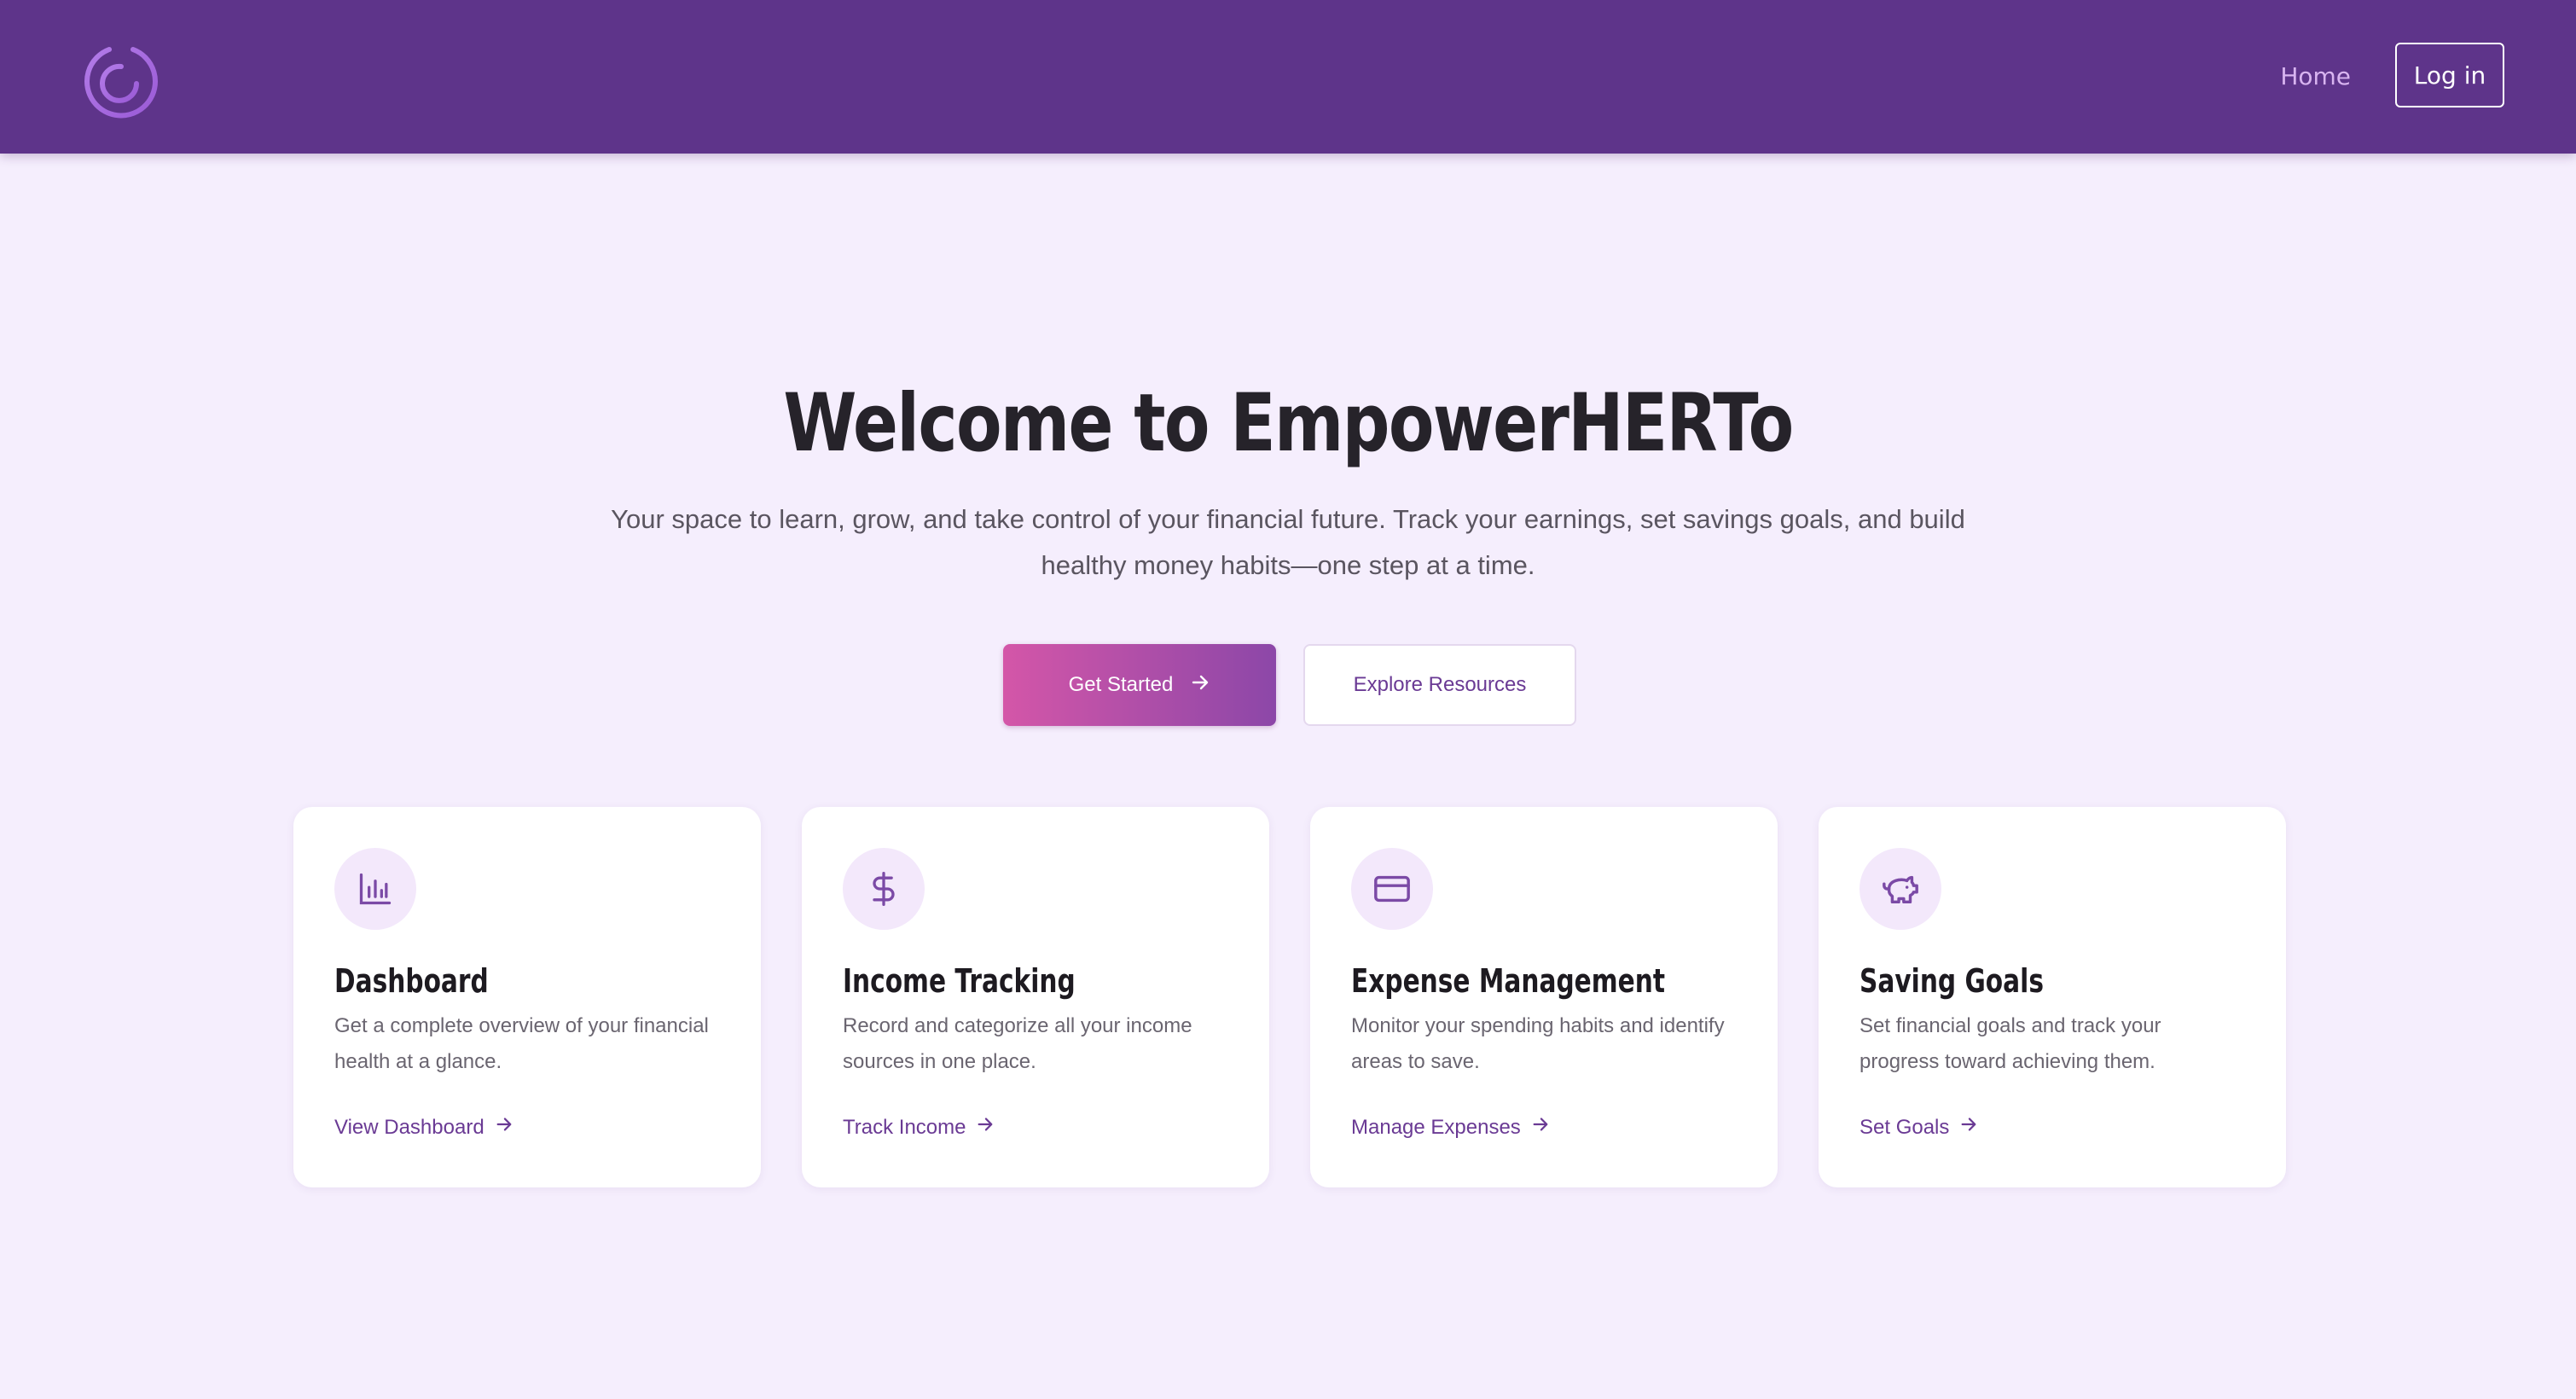  What do you see at coordinates (2315, 77) in the screenshot?
I see `nav-home-link: Home` at bounding box center [2315, 77].